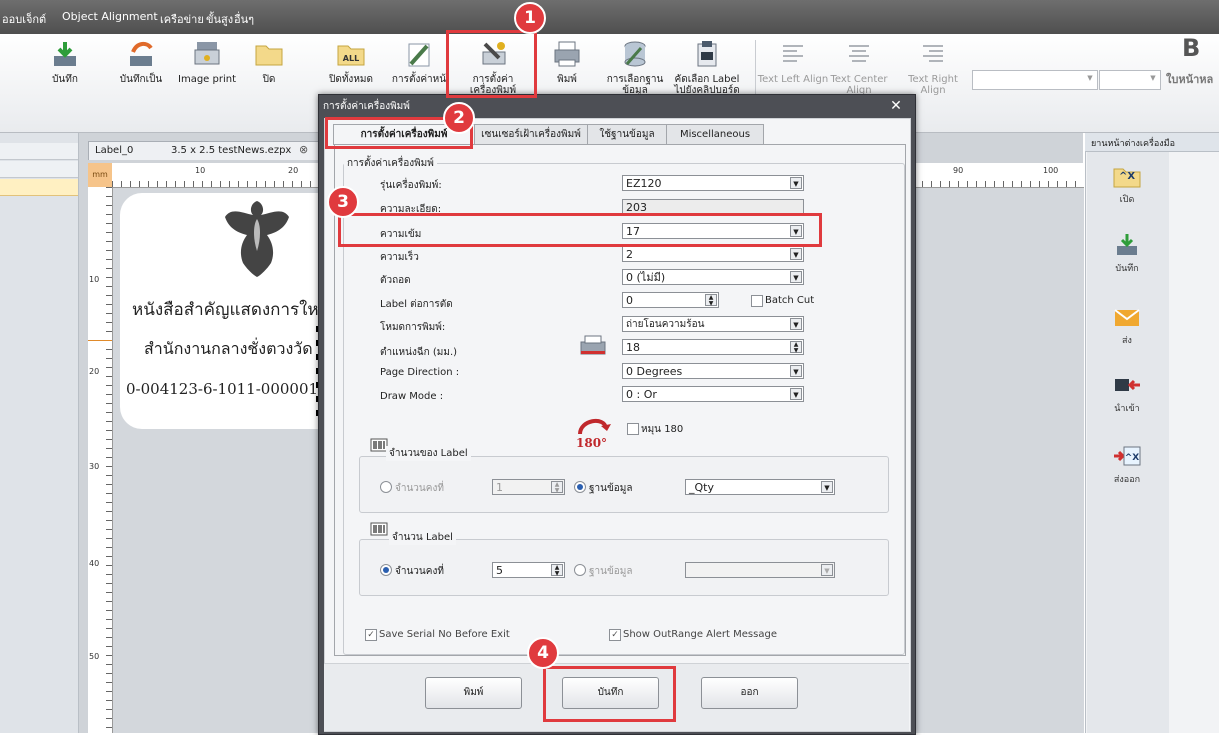 Image resolution: width=1219 pixels, height=735 pixels. I want to click on printer-model-select: EZ120 ▼, so click(713, 183).